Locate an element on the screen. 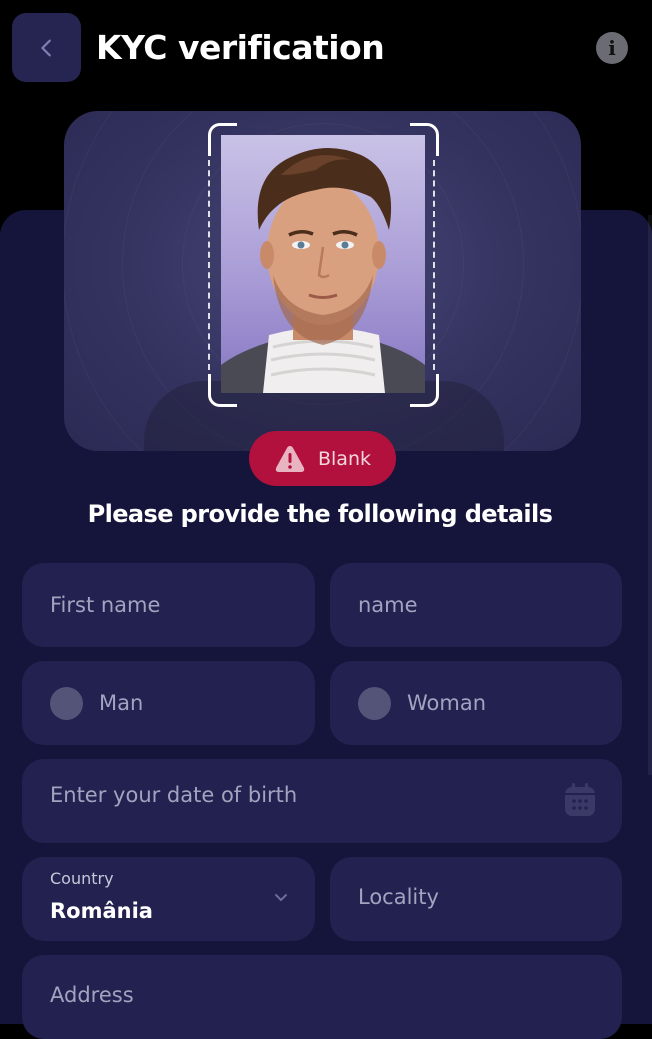  calendar-icon is located at coordinates (580, 800).